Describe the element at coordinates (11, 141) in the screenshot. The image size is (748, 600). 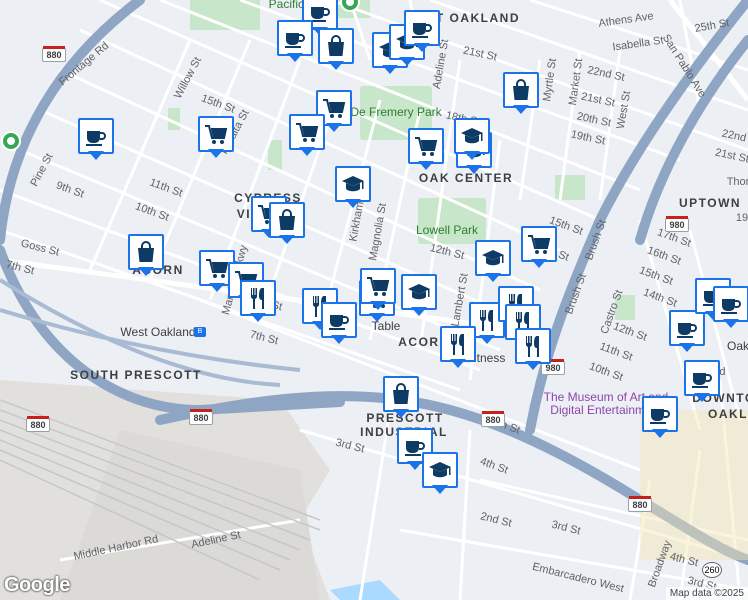
I see `transit-station-icon` at that location.